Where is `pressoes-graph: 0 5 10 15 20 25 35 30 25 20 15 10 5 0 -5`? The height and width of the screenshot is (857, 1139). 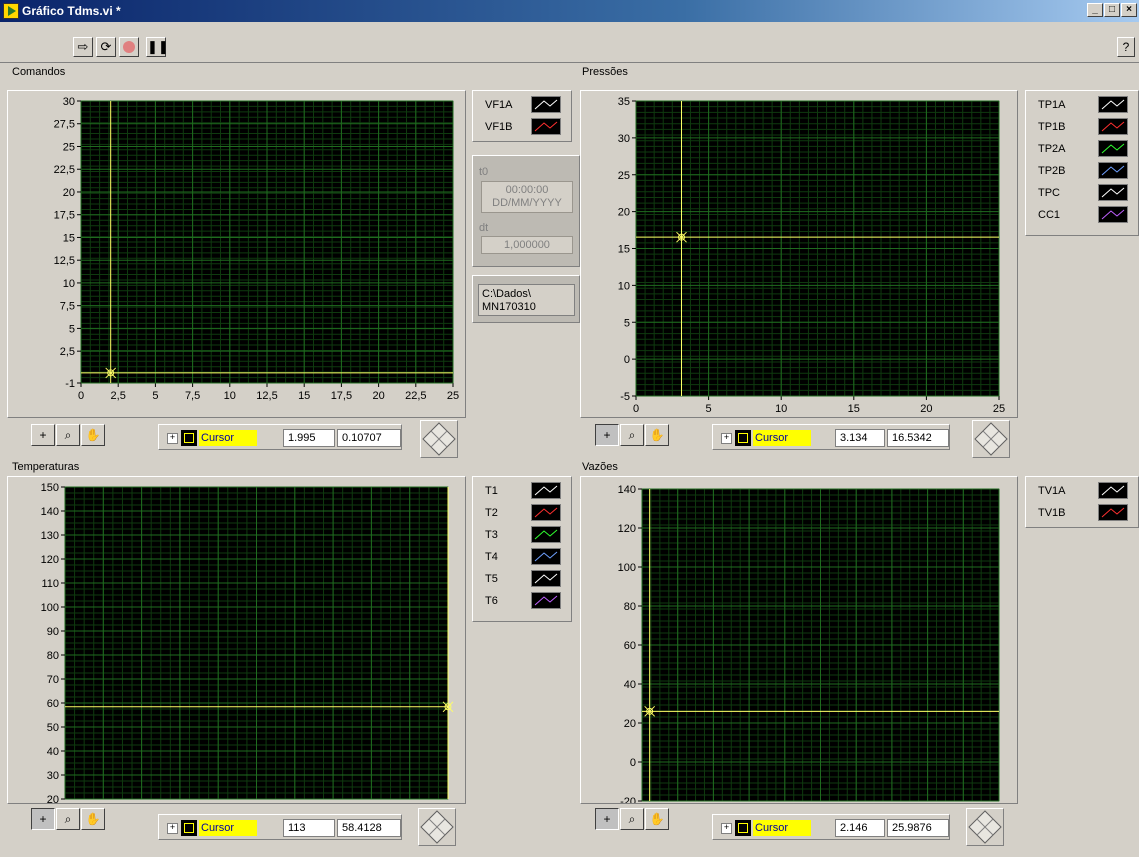 pressoes-graph: 0 5 10 15 20 25 35 30 25 20 15 10 5 0 -5 is located at coordinates (799, 254).